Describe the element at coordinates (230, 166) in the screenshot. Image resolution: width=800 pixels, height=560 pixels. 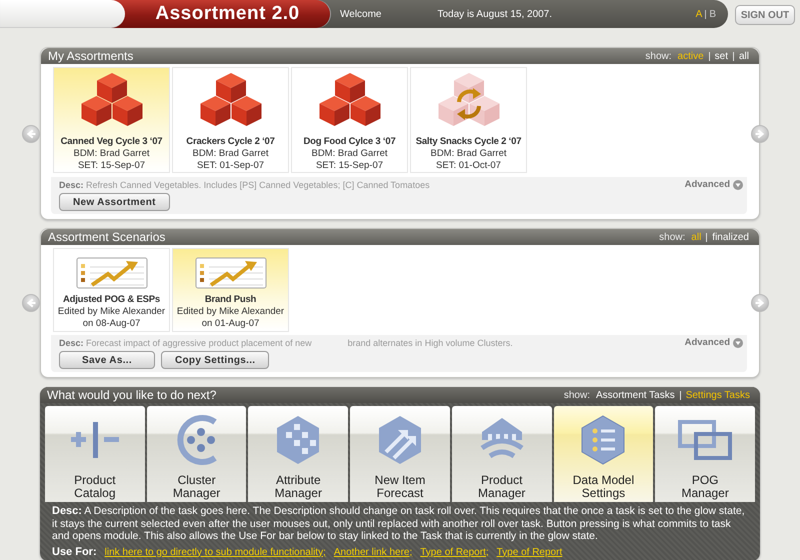
I see `set-date: SET: 01-Sep-07` at that location.